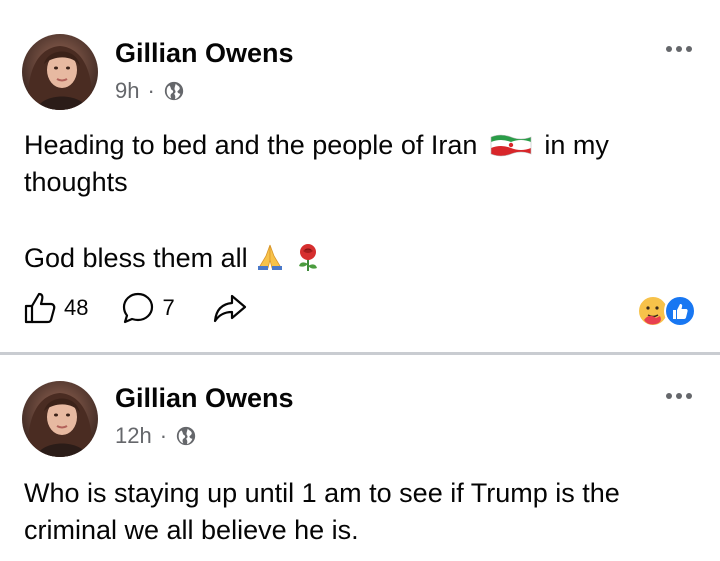 This screenshot has width=720, height=561. I want to click on post-time: 12h, so click(133, 436).